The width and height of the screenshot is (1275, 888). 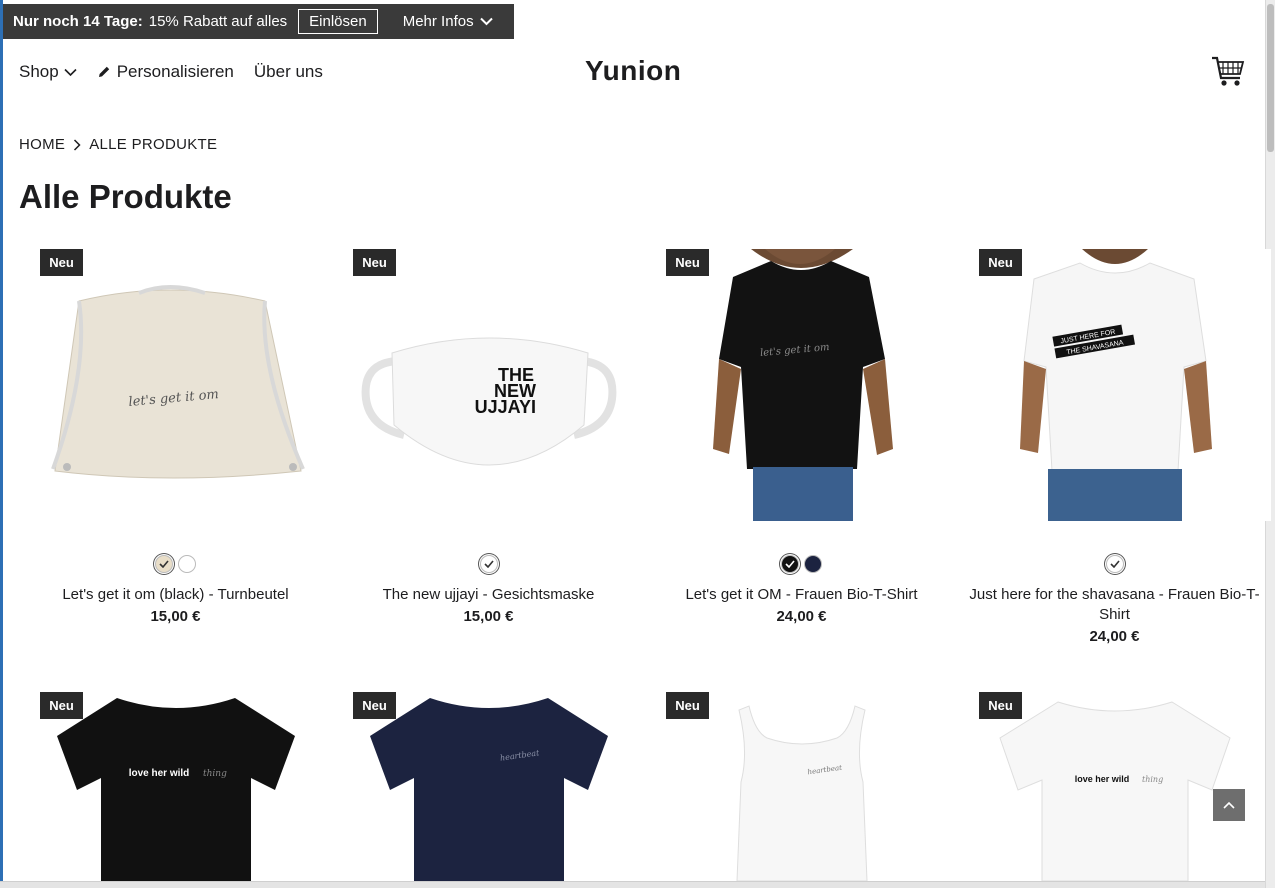 What do you see at coordinates (175, 71) in the screenshot?
I see `nav-personalize-label: Personalisieren` at bounding box center [175, 71].